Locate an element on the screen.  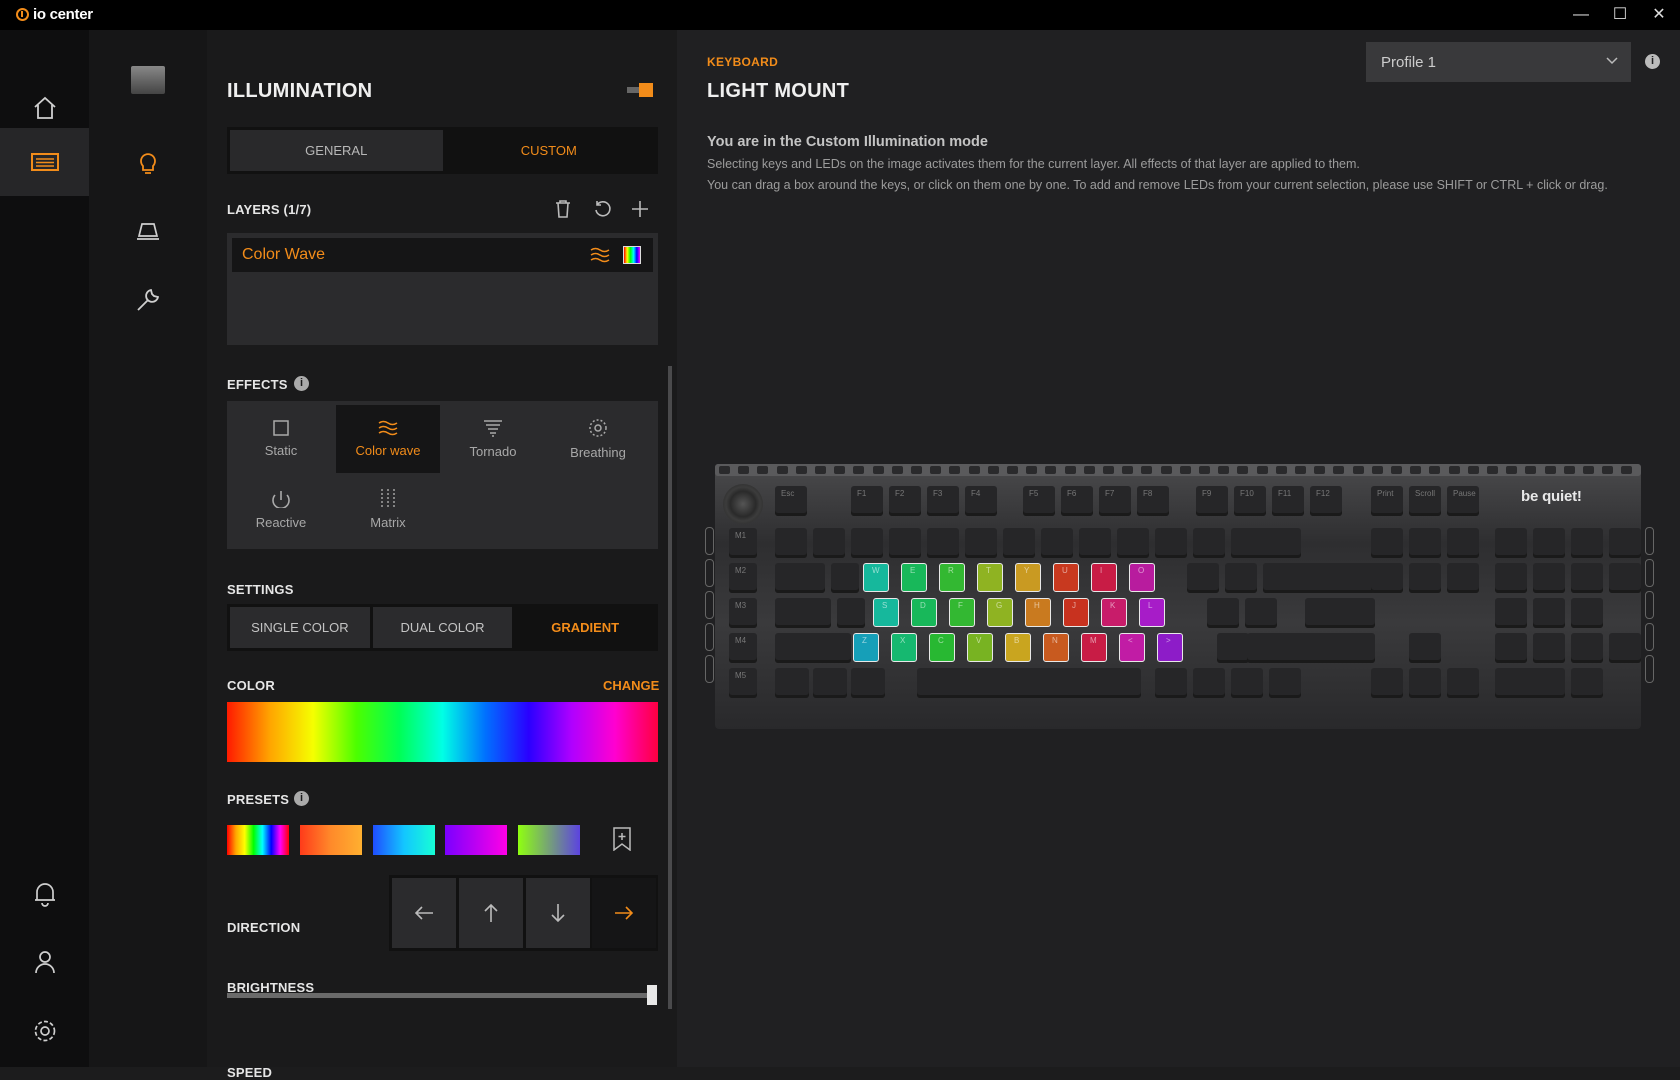
keyboard-key: M4 is located at coordinates (743, 648).